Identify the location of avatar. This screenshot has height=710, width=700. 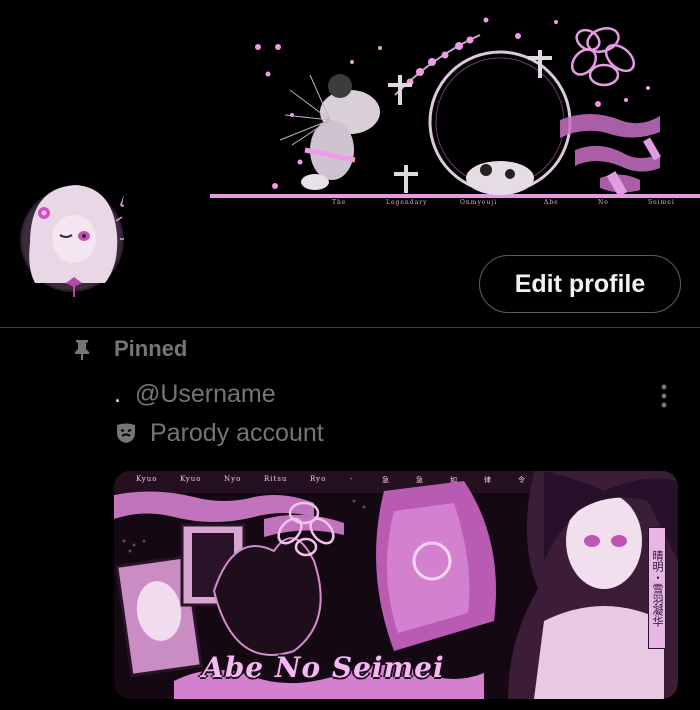
(76, 236).